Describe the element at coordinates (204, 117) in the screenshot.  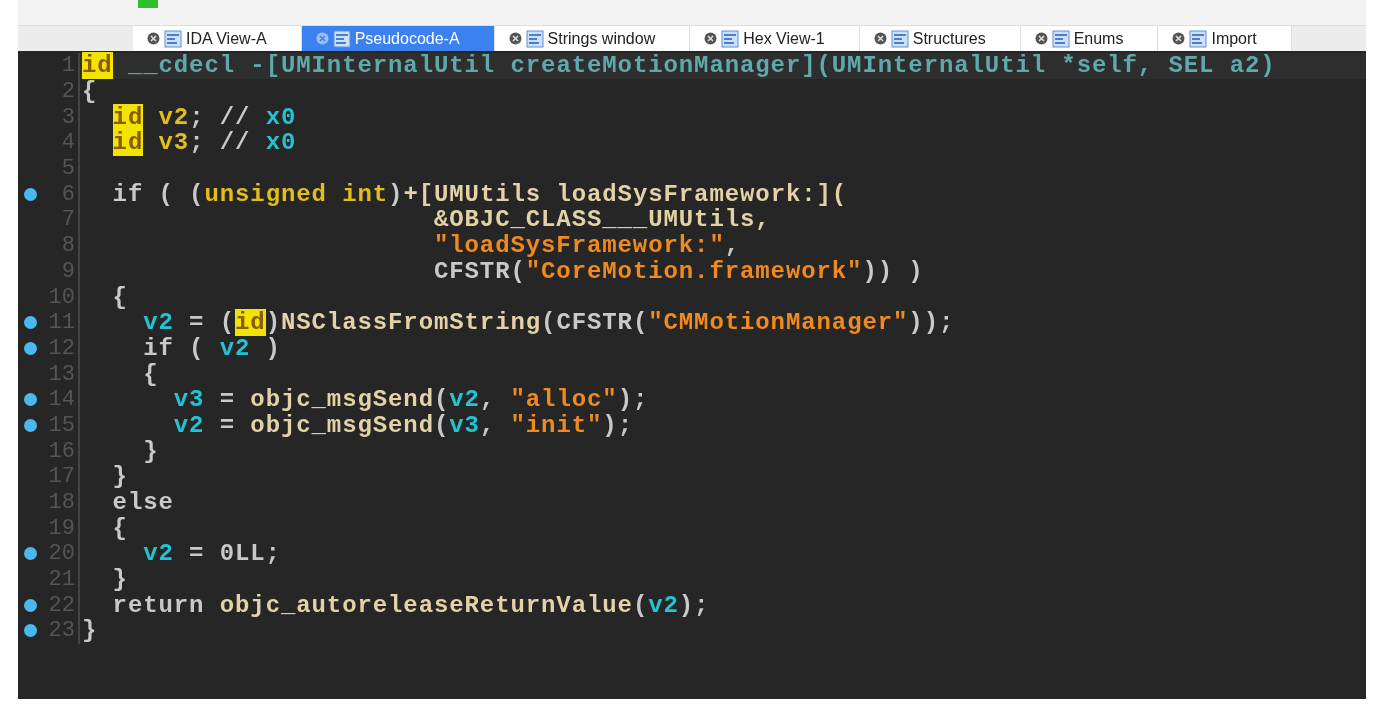
I see `code-line: id v2; // x0` at that location.